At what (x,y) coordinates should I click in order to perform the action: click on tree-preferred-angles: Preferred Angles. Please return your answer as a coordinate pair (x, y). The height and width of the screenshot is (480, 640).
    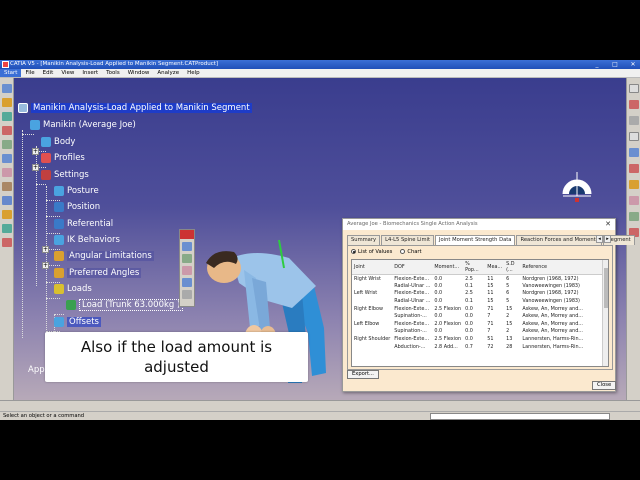
    Looking at the image, I should click on (98, 273).